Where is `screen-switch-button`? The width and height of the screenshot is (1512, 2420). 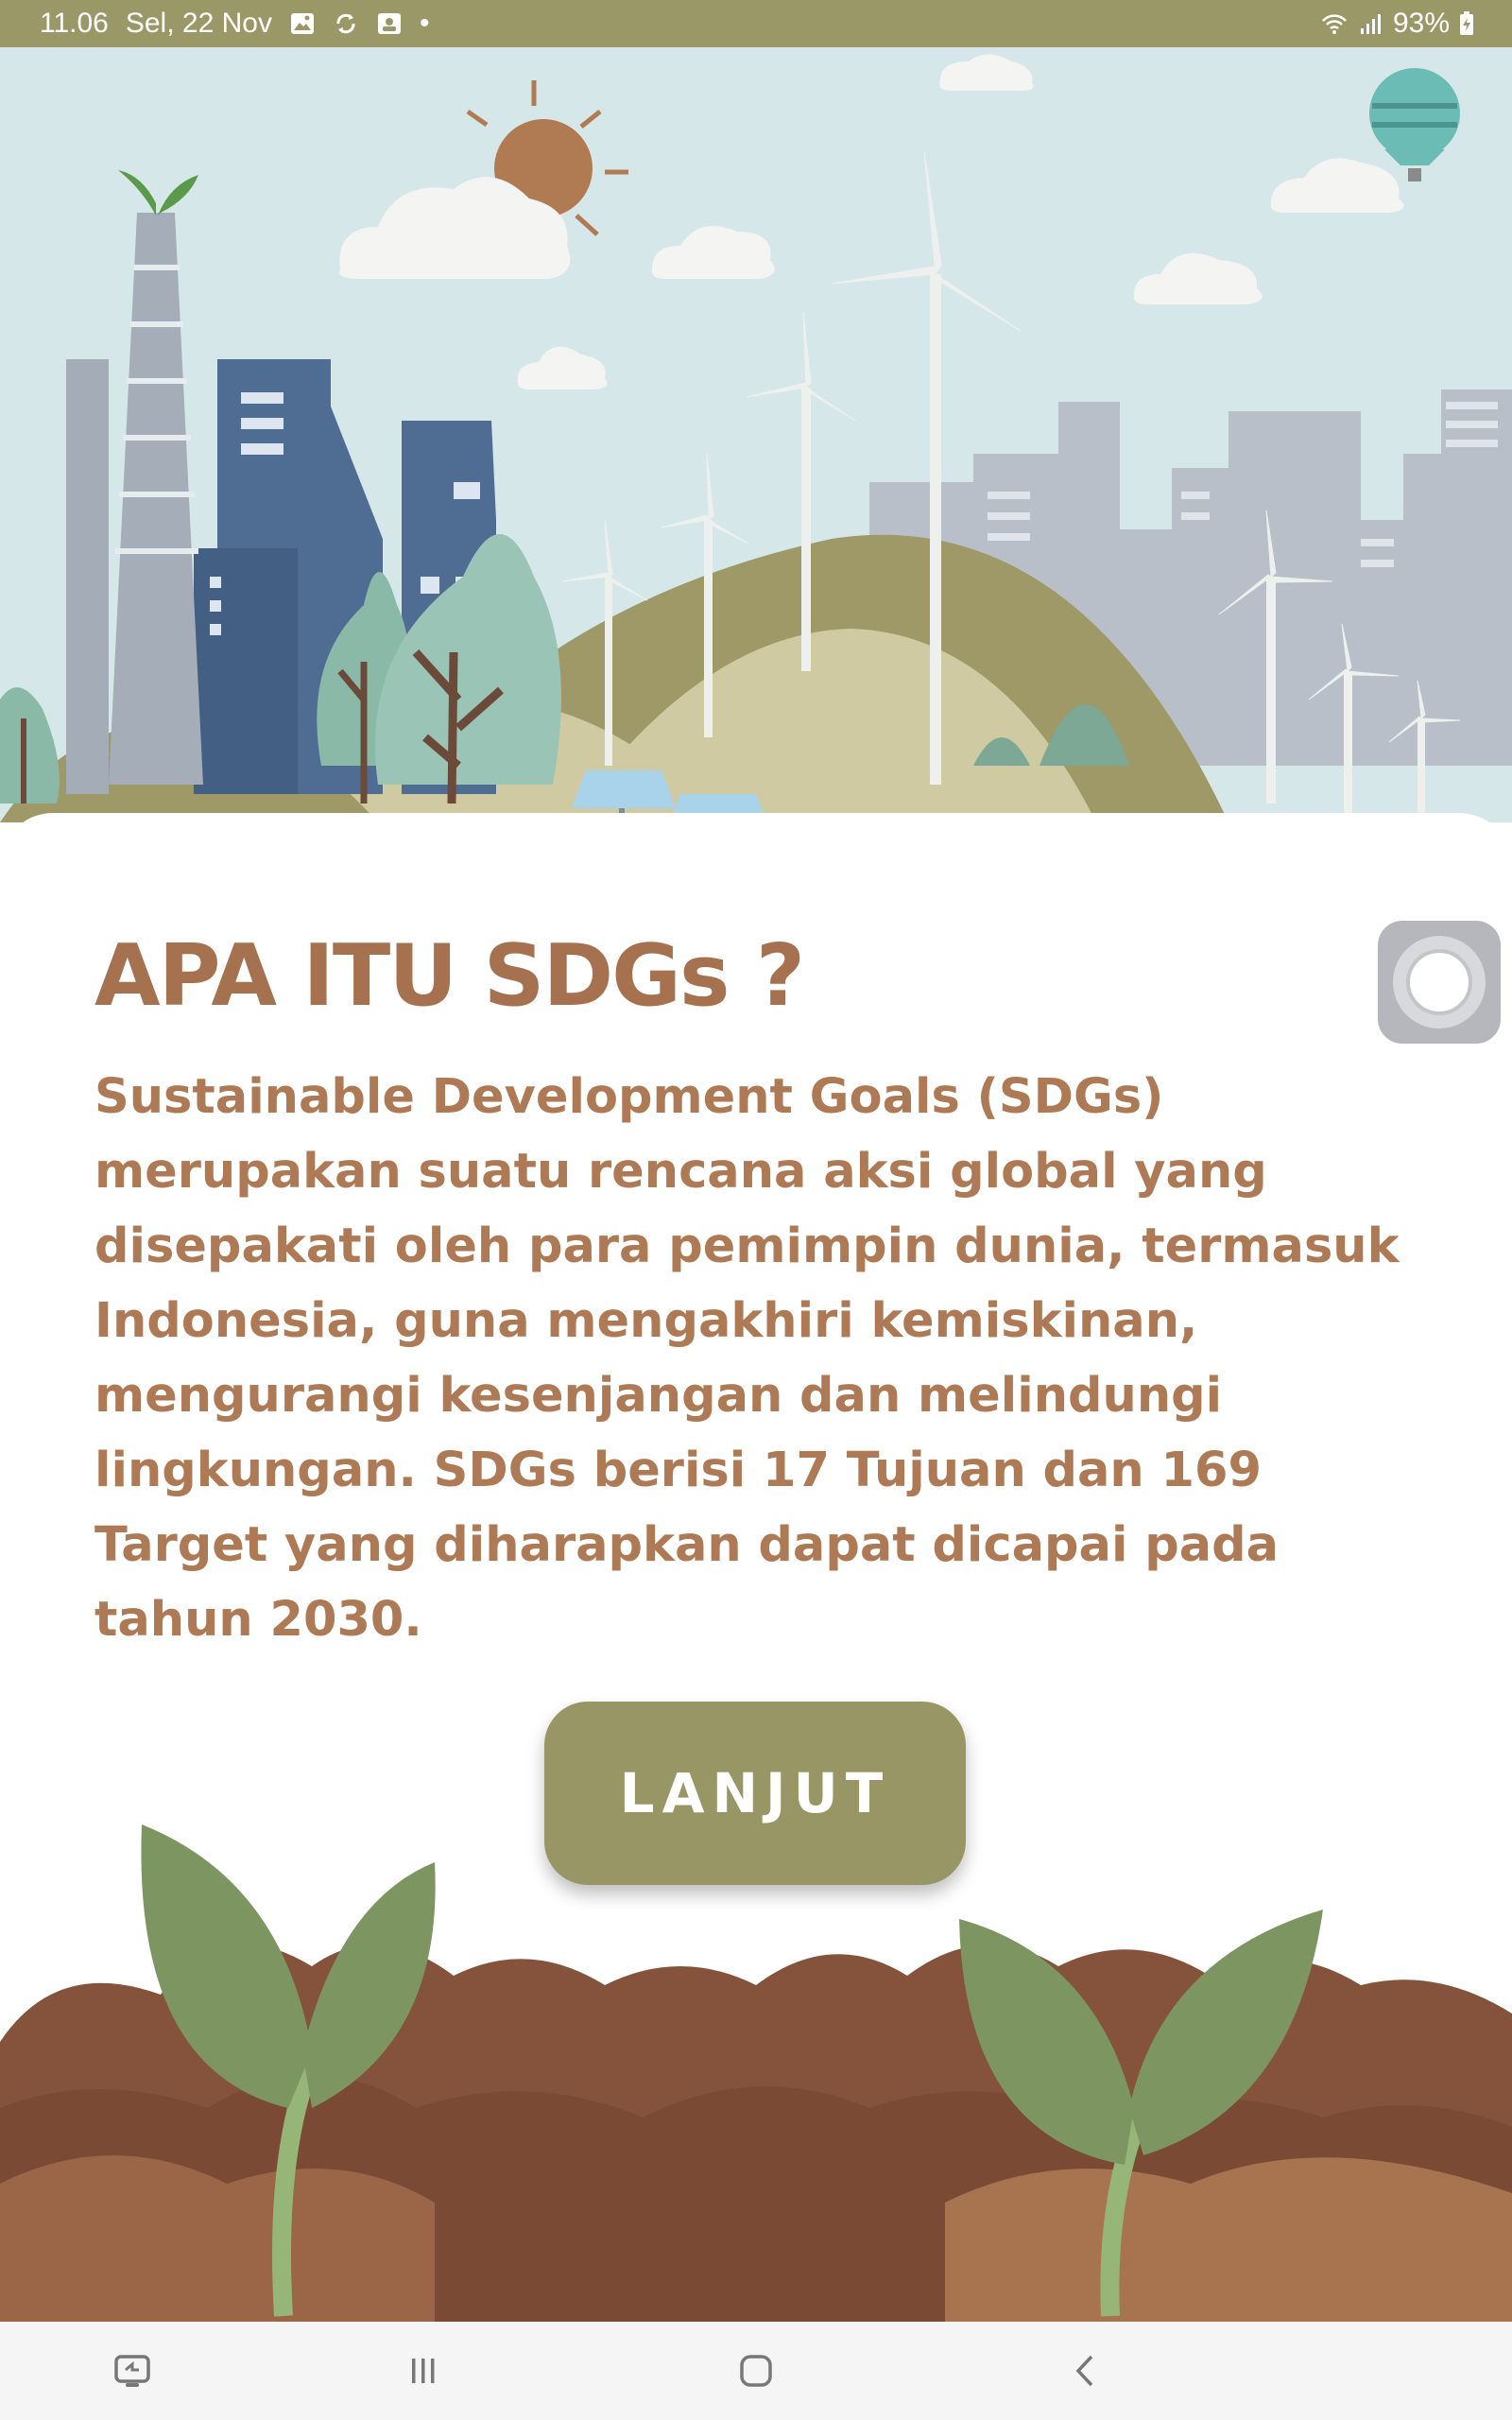 screen-switch-button is located at coordinates (132, 2370).